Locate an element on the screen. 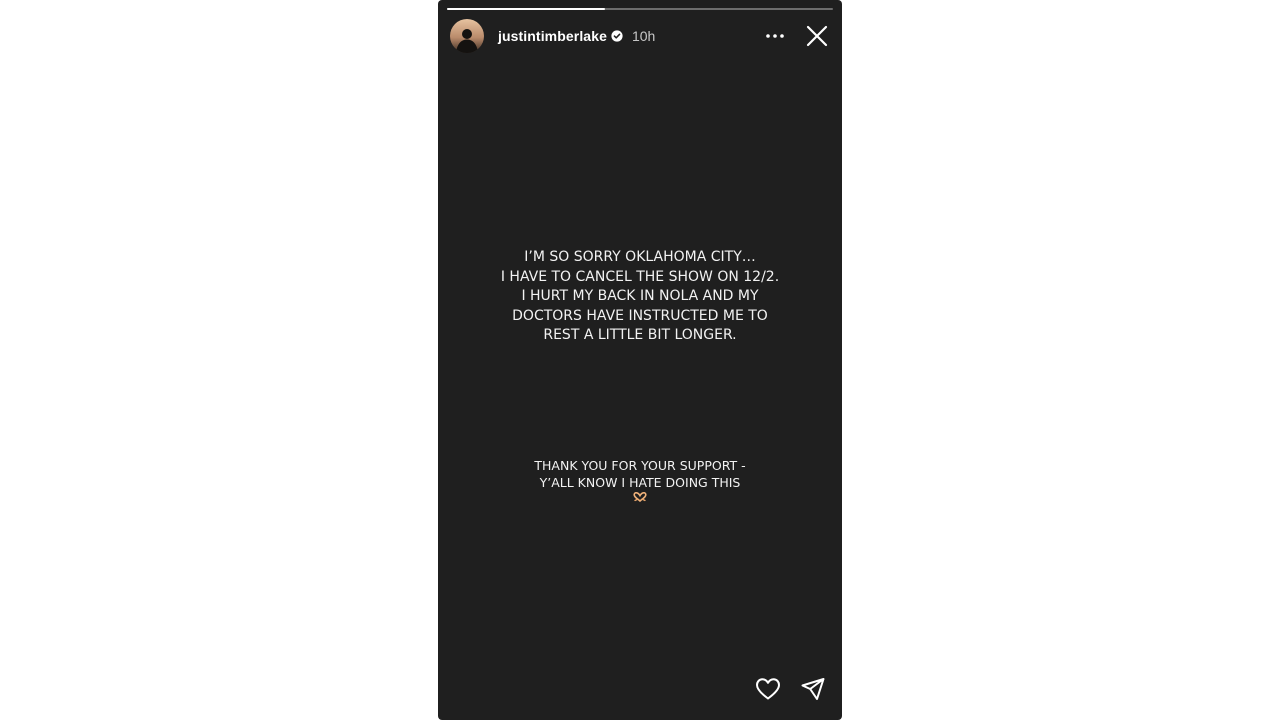 The image size is (1280, 720). avatar is located at coordinates (467, 36).